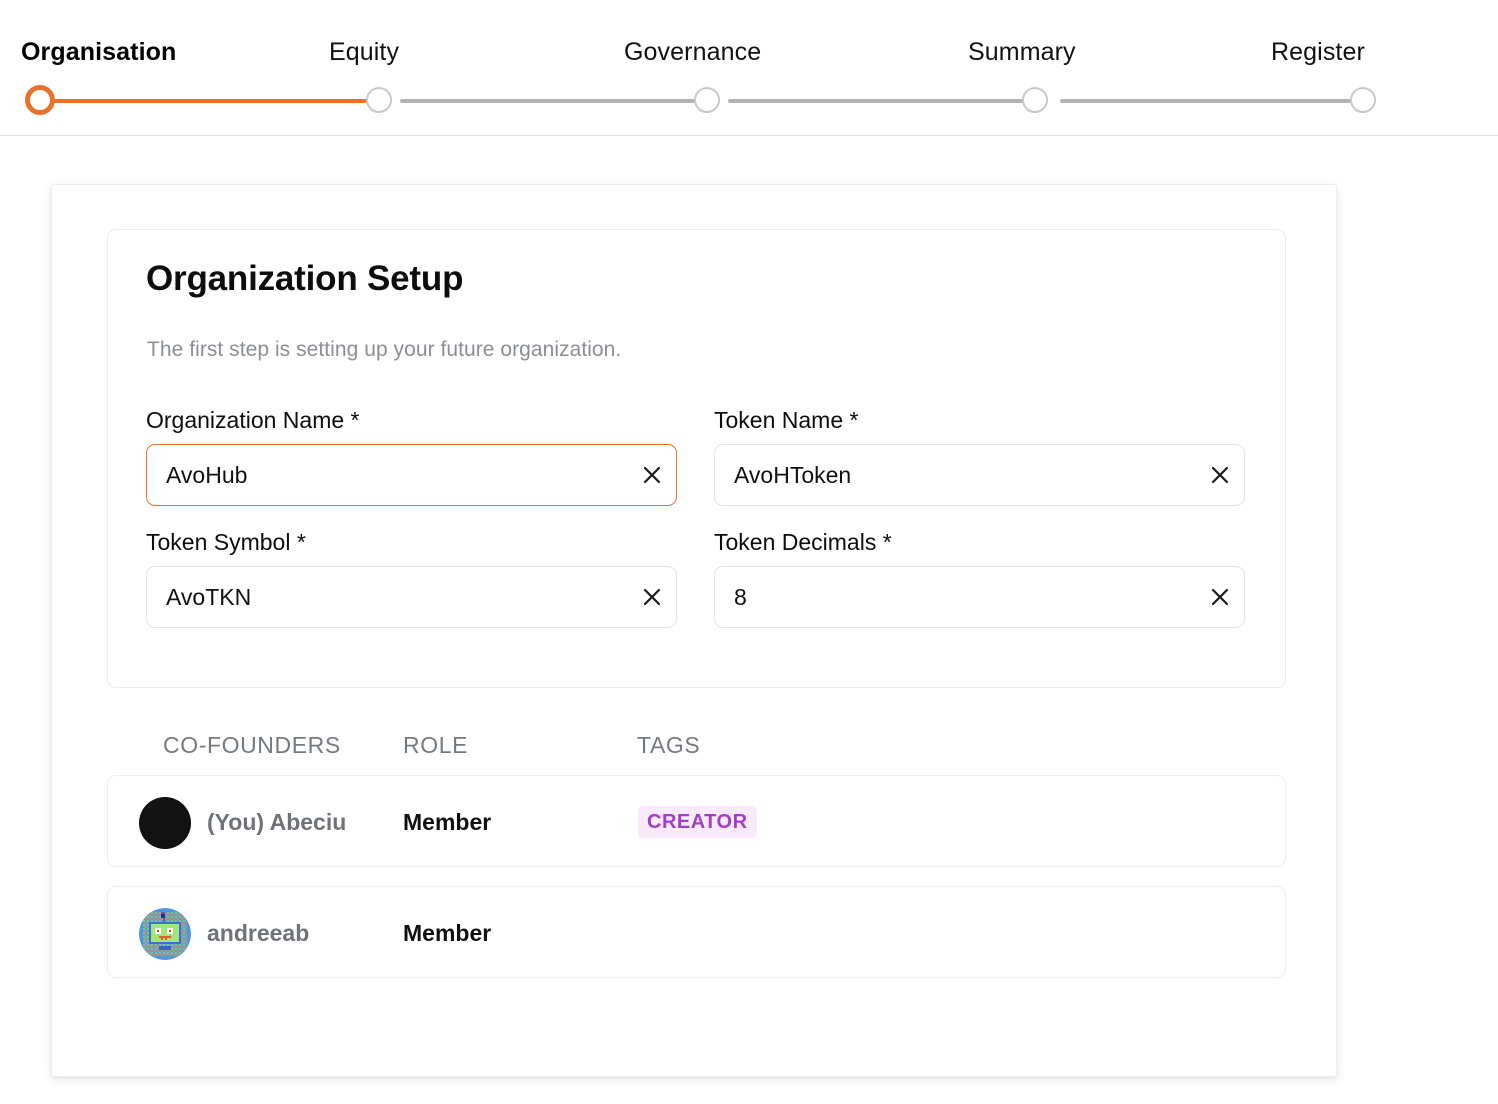 Image resolution: width=1498 pixels, height=1104 pixels. What do you see at coordinates (364, 52) in the screenshot?
I see `step-label-equity: Equity` at bounding box center [364, 52].